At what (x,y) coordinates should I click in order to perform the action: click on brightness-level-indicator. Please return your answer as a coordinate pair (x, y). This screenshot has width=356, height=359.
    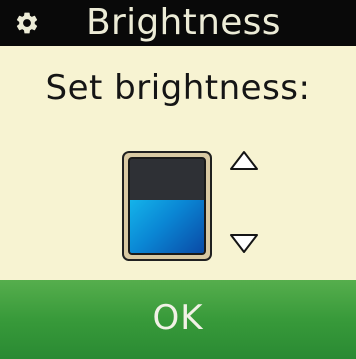
    Looking at the image, I should click on (167, 206).